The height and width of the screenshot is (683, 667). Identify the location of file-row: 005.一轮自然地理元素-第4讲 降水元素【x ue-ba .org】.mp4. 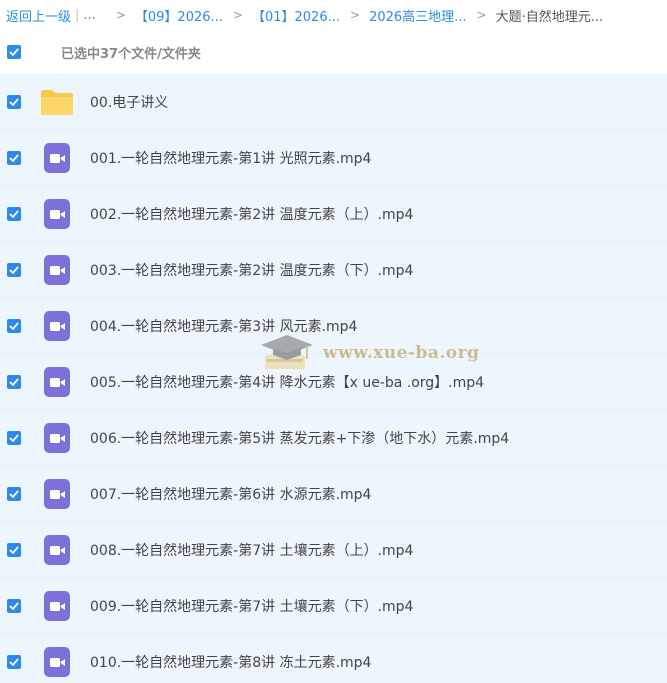
(333, 382).